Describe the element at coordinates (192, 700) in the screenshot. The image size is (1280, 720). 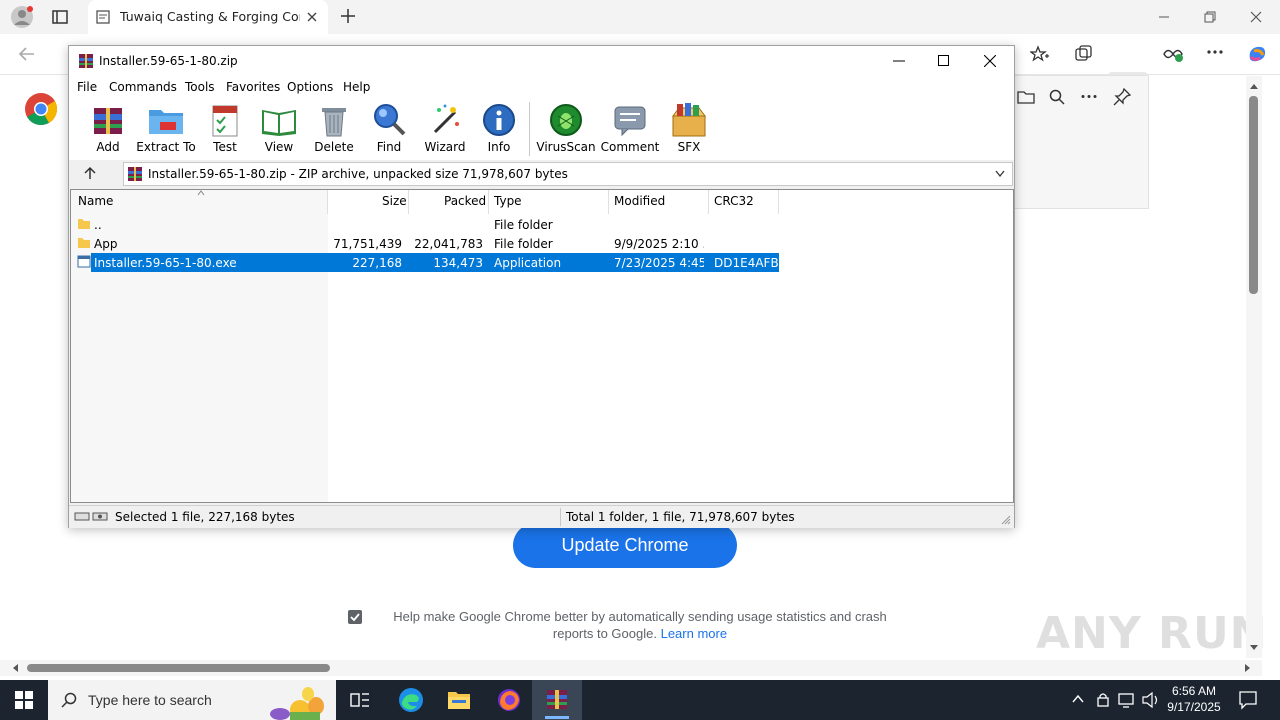
I see `taskbar-search-box: Type here to search` at that location.